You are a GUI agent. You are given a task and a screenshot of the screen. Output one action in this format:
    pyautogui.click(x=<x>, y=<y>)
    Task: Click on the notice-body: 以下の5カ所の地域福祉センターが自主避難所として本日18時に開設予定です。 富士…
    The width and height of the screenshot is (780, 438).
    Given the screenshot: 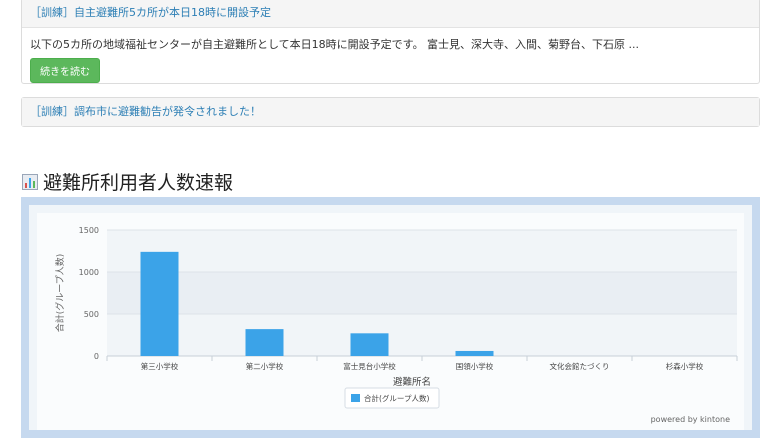 What is the action you would take?
    pyautogui.click(x=390, y=58)
    